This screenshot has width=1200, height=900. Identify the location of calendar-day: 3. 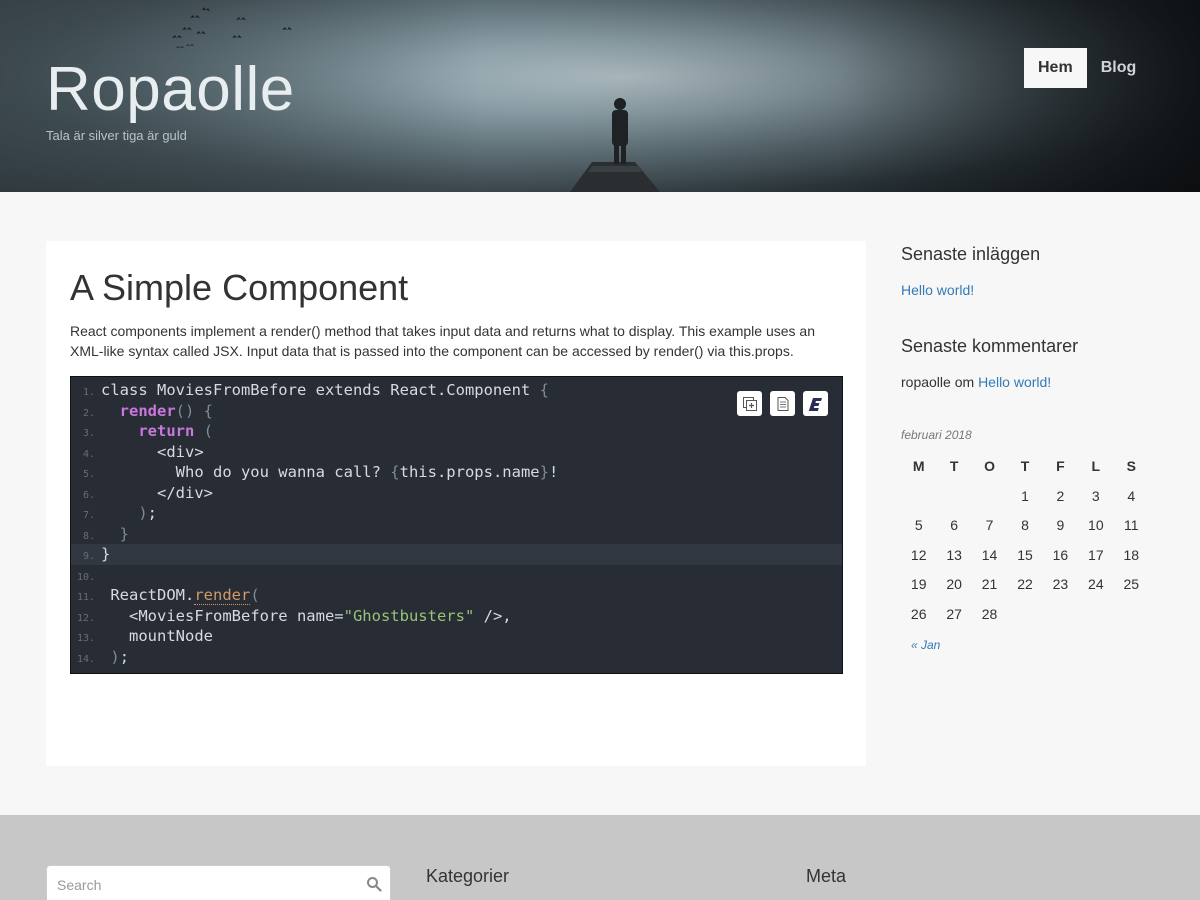
(1095, 495).